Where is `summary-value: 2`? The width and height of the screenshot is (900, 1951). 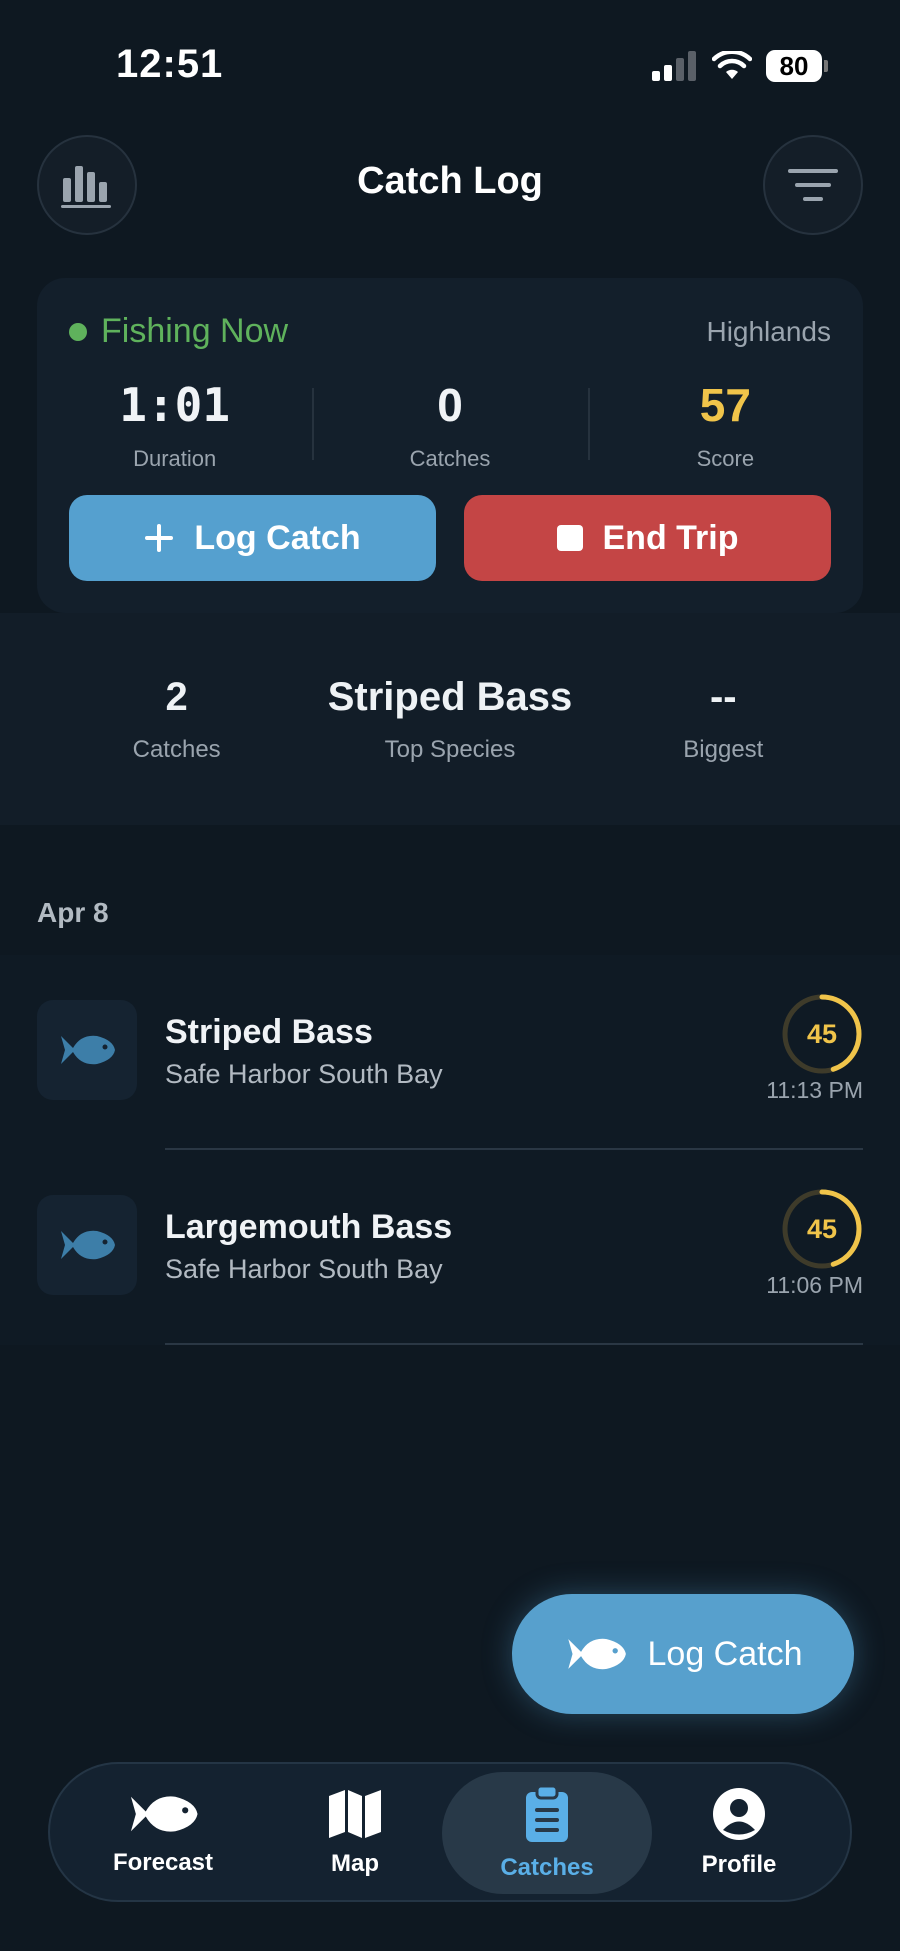 summary-value: 2 is located at coordinates (176, 696).